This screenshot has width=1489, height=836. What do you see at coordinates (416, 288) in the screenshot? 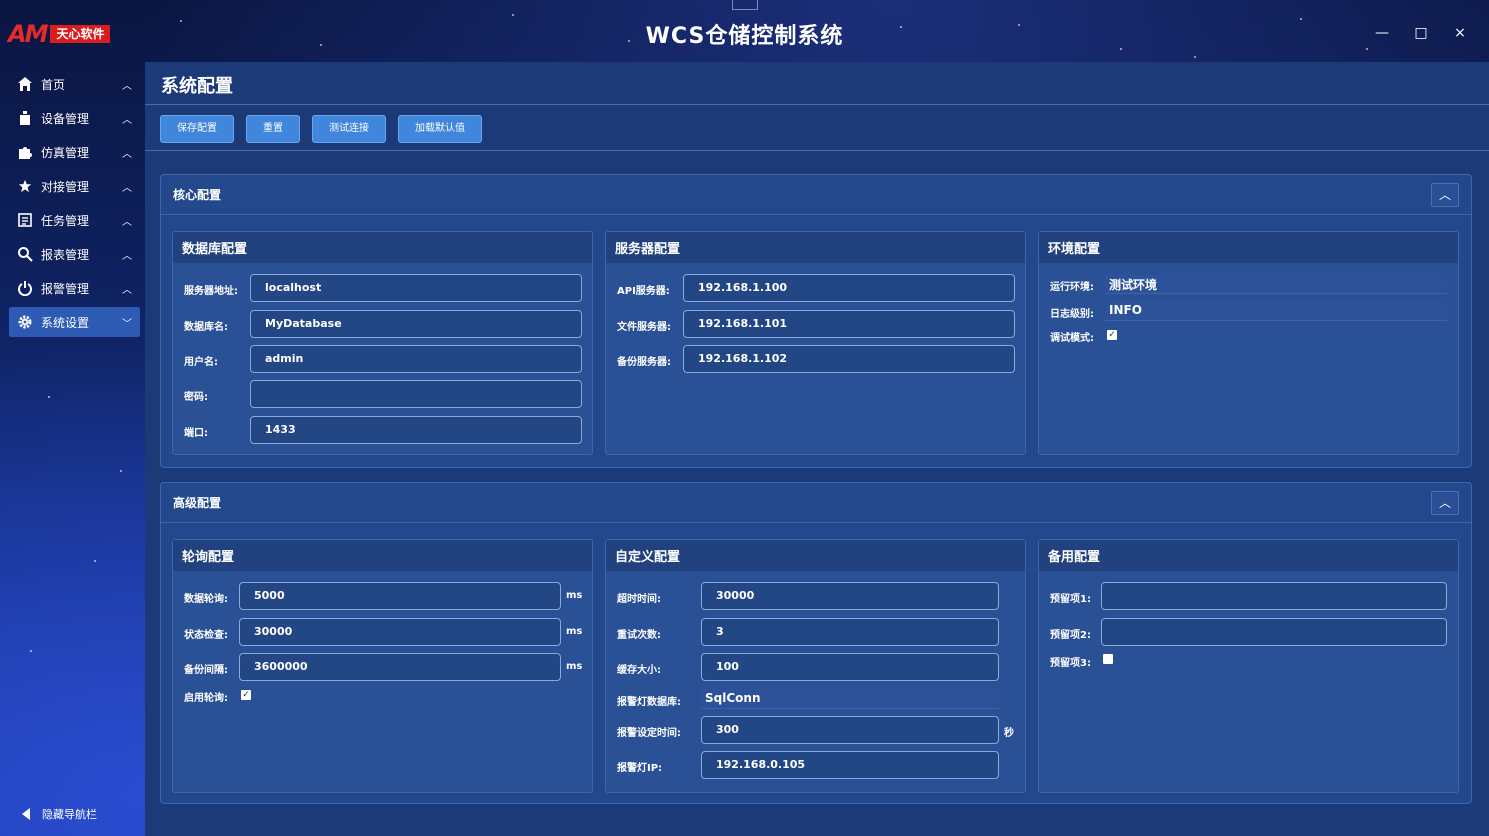
I see `server-address-input: localhost` at bounding box center [416, 288].